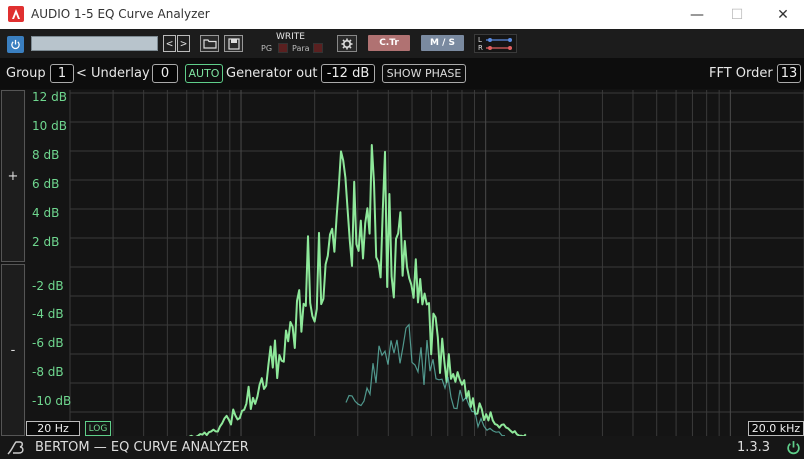  Describe the element at coordinates (480, 48) in the screenshot. I see `right-channel-label: R` at that location.